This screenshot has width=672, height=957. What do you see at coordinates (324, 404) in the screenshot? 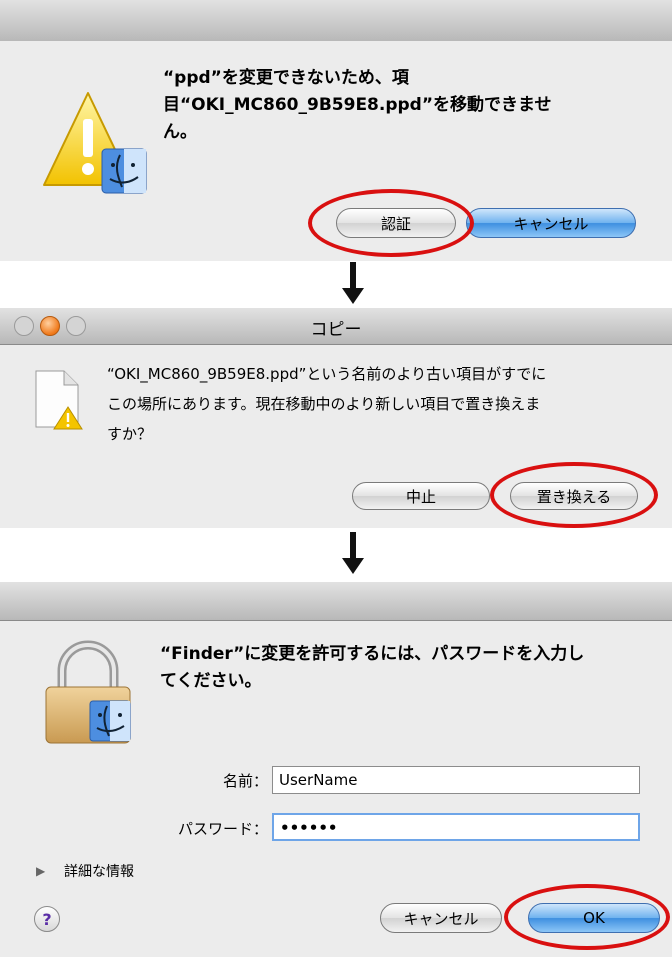
I see `dialog2-message-line: この場所にあります。現在移動中のより新しい項目で置き換えま` at bounding box center [324, 404].